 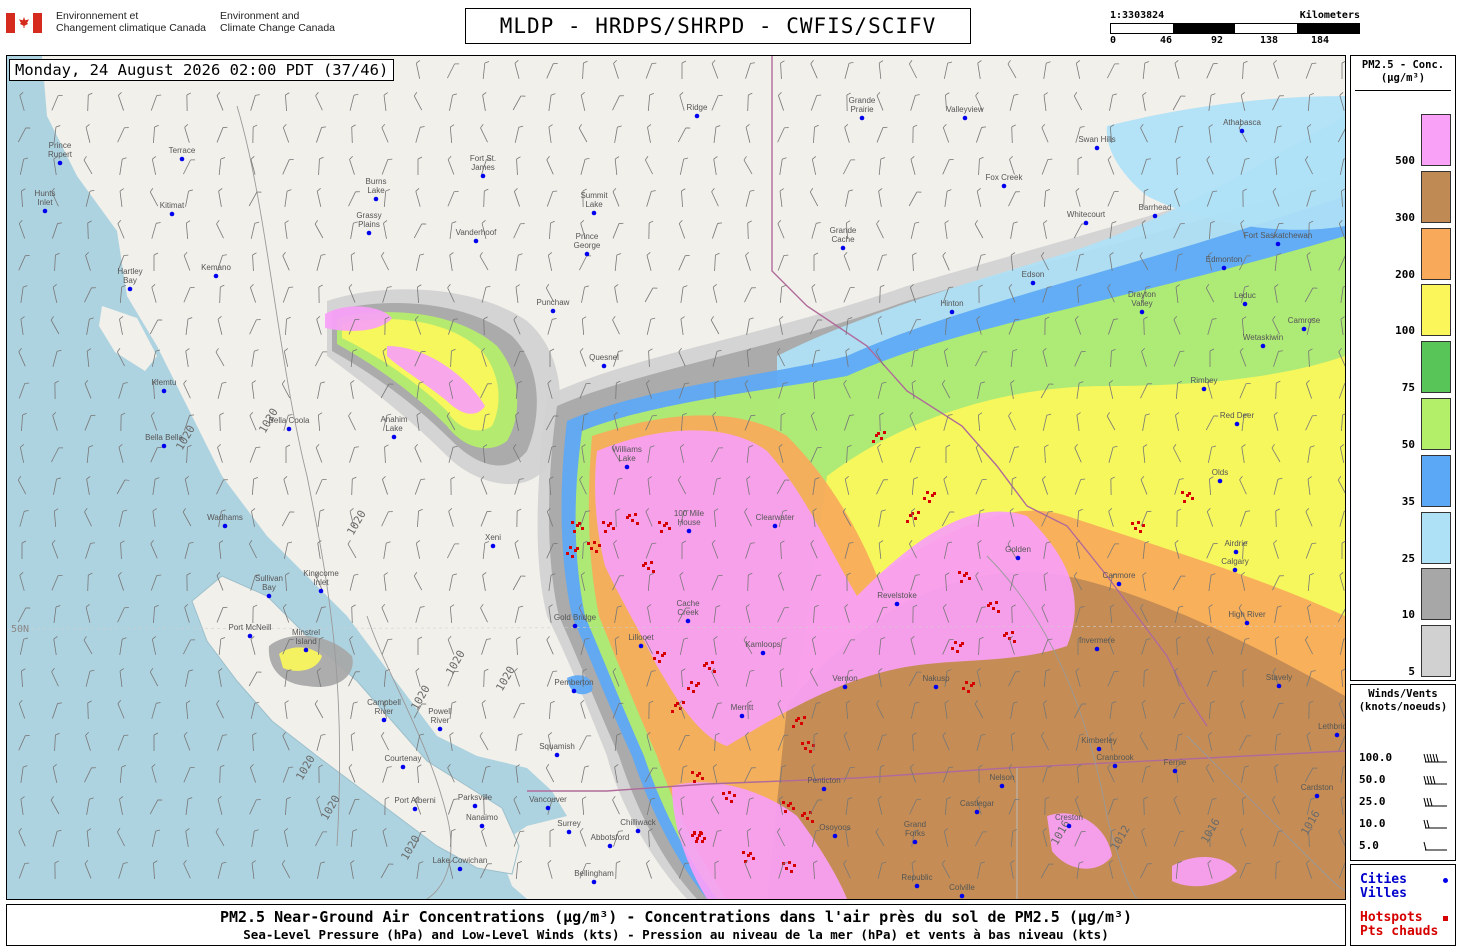 What do you see at coordinates (1096, 139) in the screenshot?
I see `city-label: Swan Hills` at bounding box center [1096, 139].